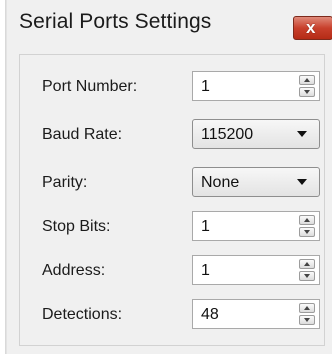 This screenshot has height=354, width=332. I want to click on port-number-label: Port Number:, so click(90, 86).